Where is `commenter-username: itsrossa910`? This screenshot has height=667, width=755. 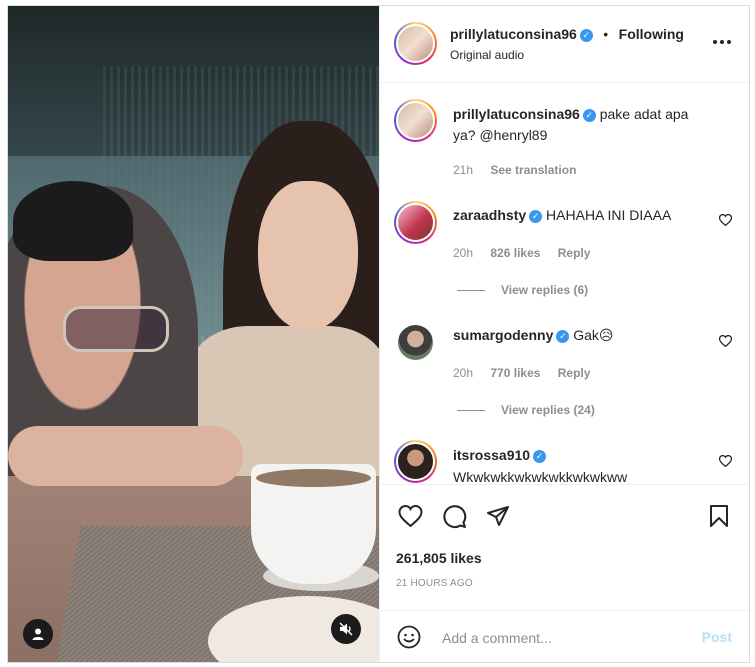
commenter-username: itsrossa910 is located at coordinates (491, 455).